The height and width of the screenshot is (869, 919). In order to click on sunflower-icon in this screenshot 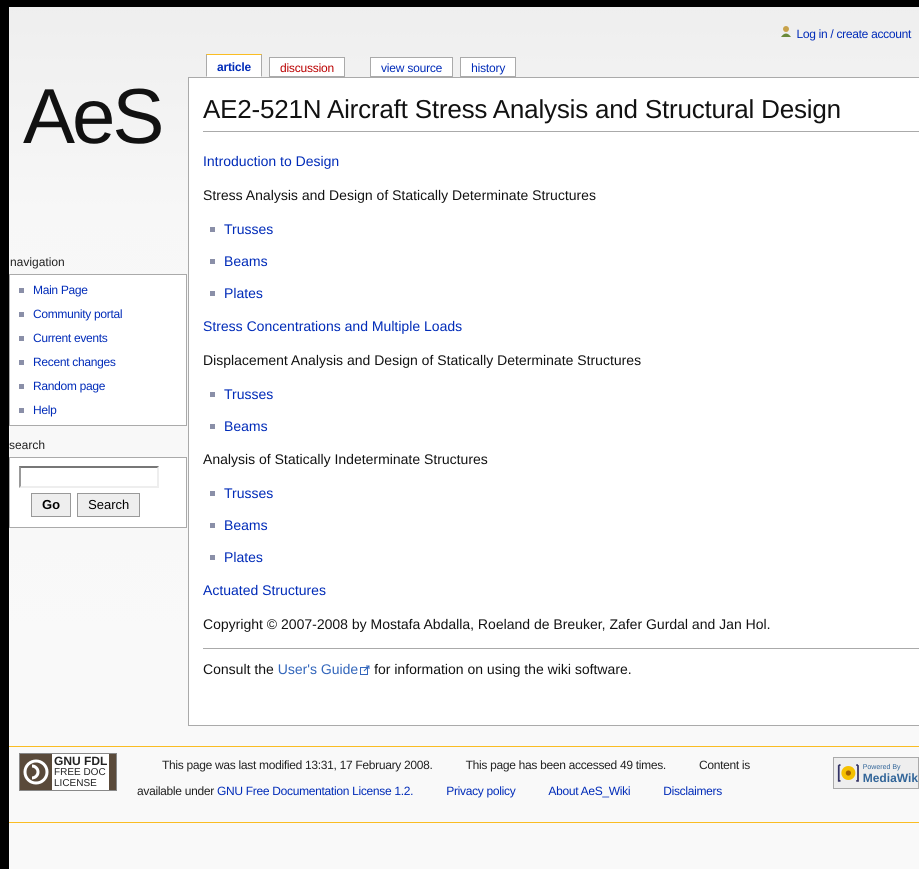, I will do `click(848, 773)`.